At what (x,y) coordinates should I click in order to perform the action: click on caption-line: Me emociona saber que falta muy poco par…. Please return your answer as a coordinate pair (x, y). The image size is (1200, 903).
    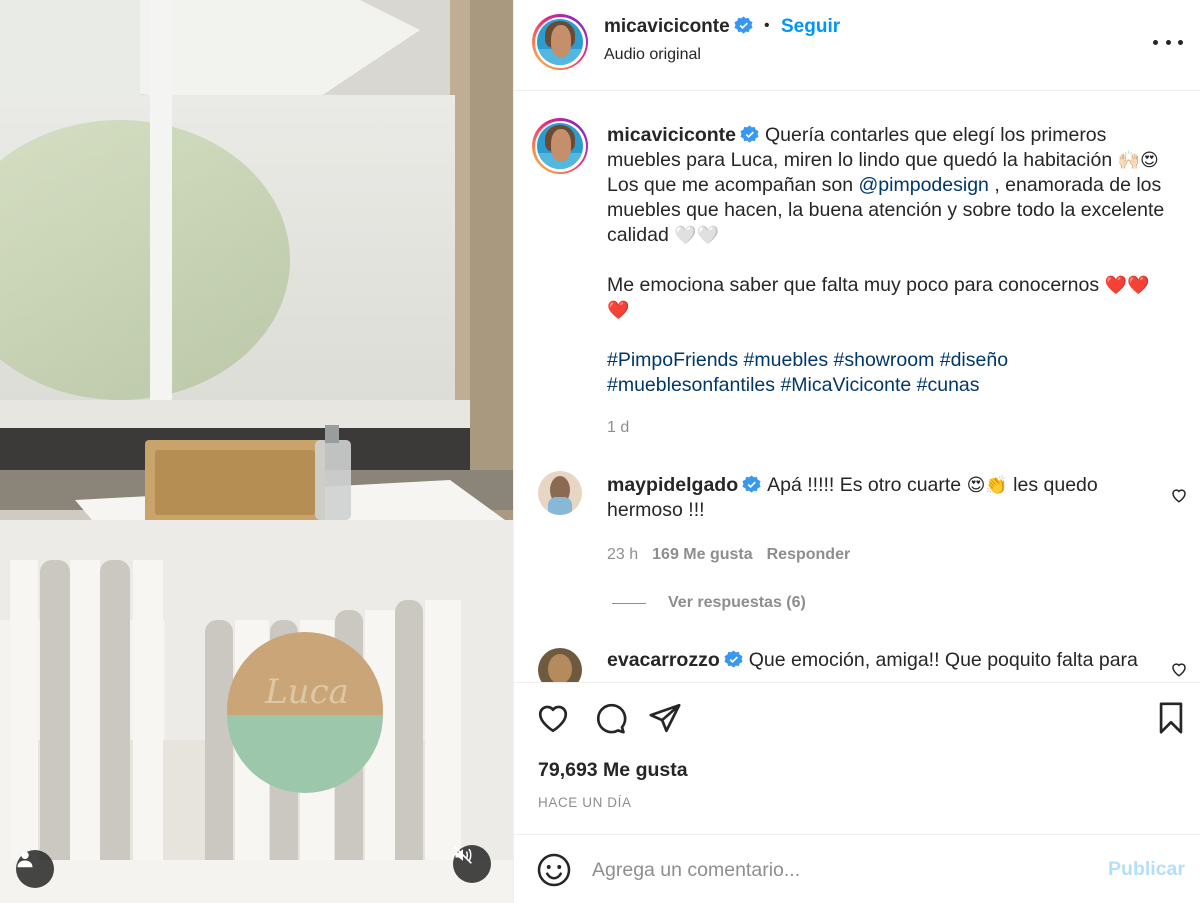
    Looking at the image, I should click on (853, 285).